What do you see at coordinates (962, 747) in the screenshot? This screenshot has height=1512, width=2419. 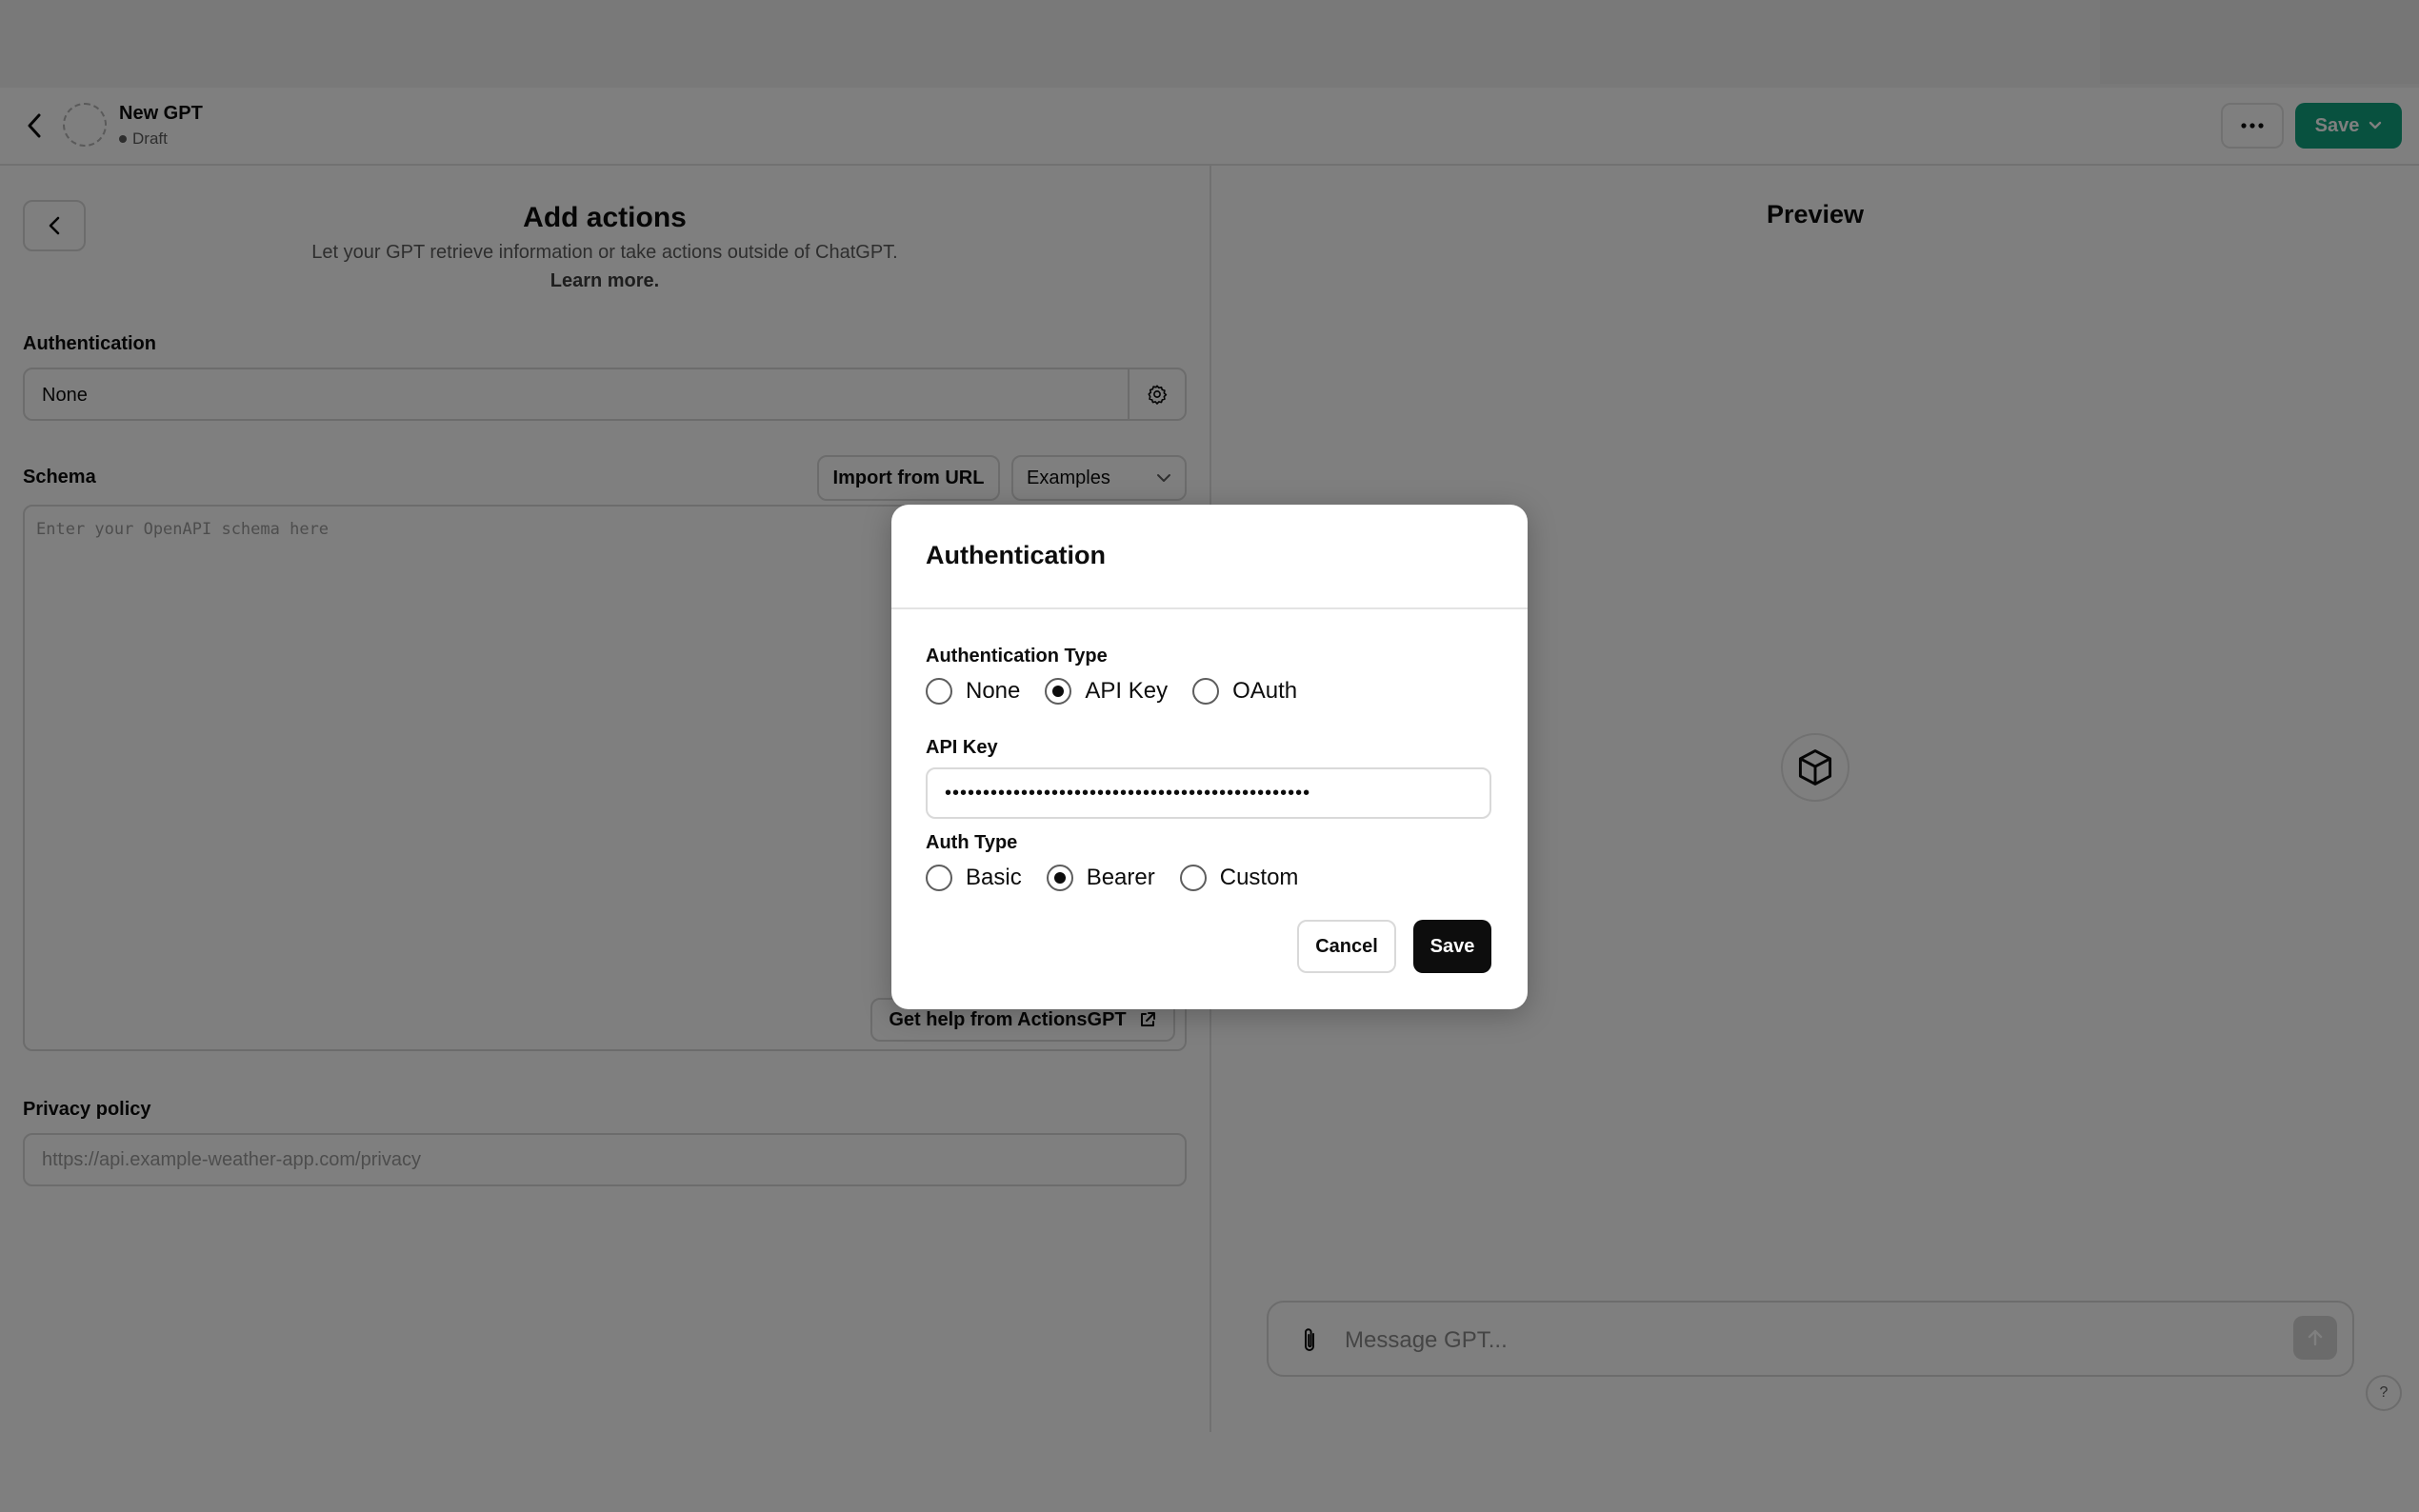 I see `api-key-label: API Key` at bounding box center [962, 747].